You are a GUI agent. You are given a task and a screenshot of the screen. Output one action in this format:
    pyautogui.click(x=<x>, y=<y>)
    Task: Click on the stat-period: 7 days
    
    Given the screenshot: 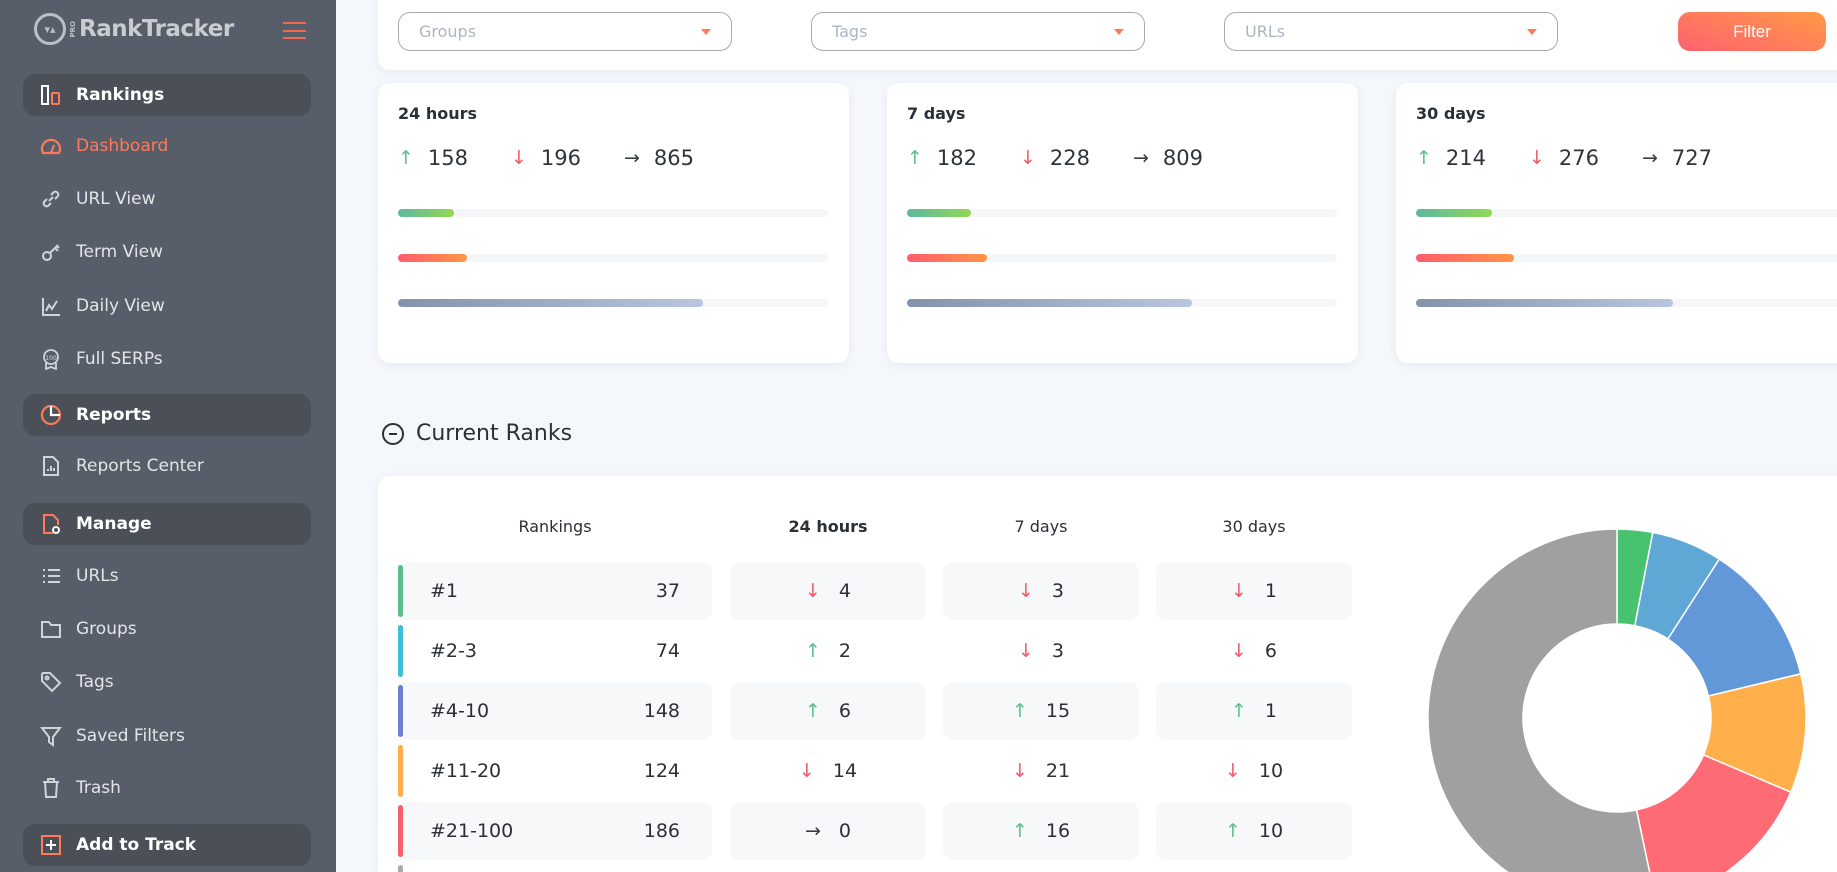 What is the action you would take?
    pyautogui.click(x=936, y=113)
    